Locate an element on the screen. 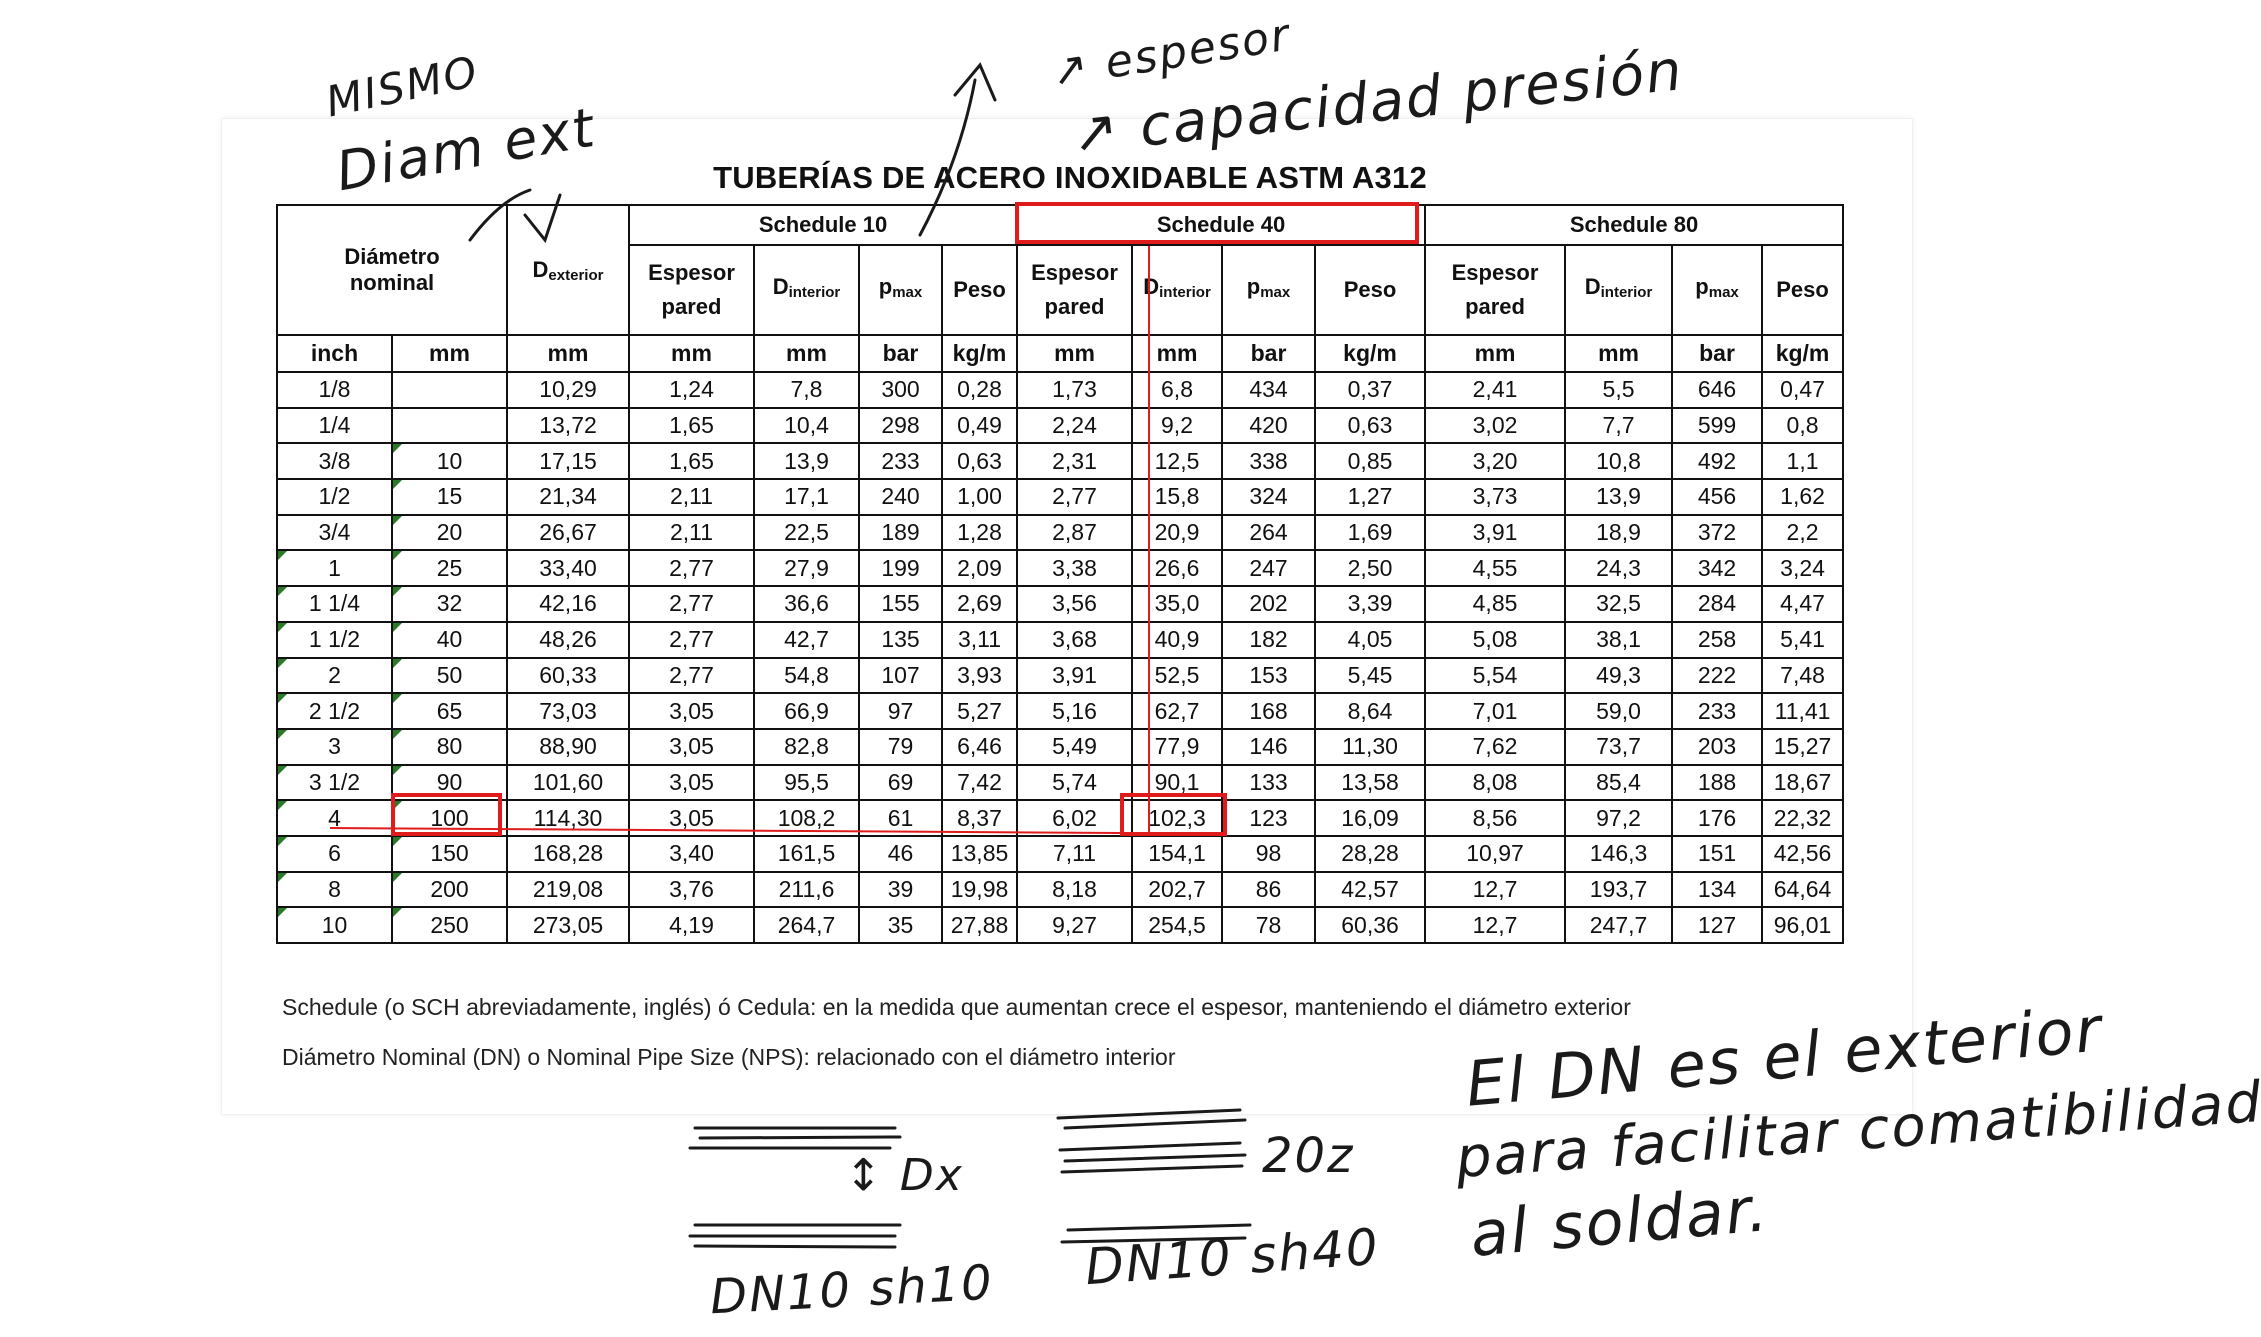 This screenshot has width=2261, height=1337. arrow-up-stroke is located at coordinates (947, 157).